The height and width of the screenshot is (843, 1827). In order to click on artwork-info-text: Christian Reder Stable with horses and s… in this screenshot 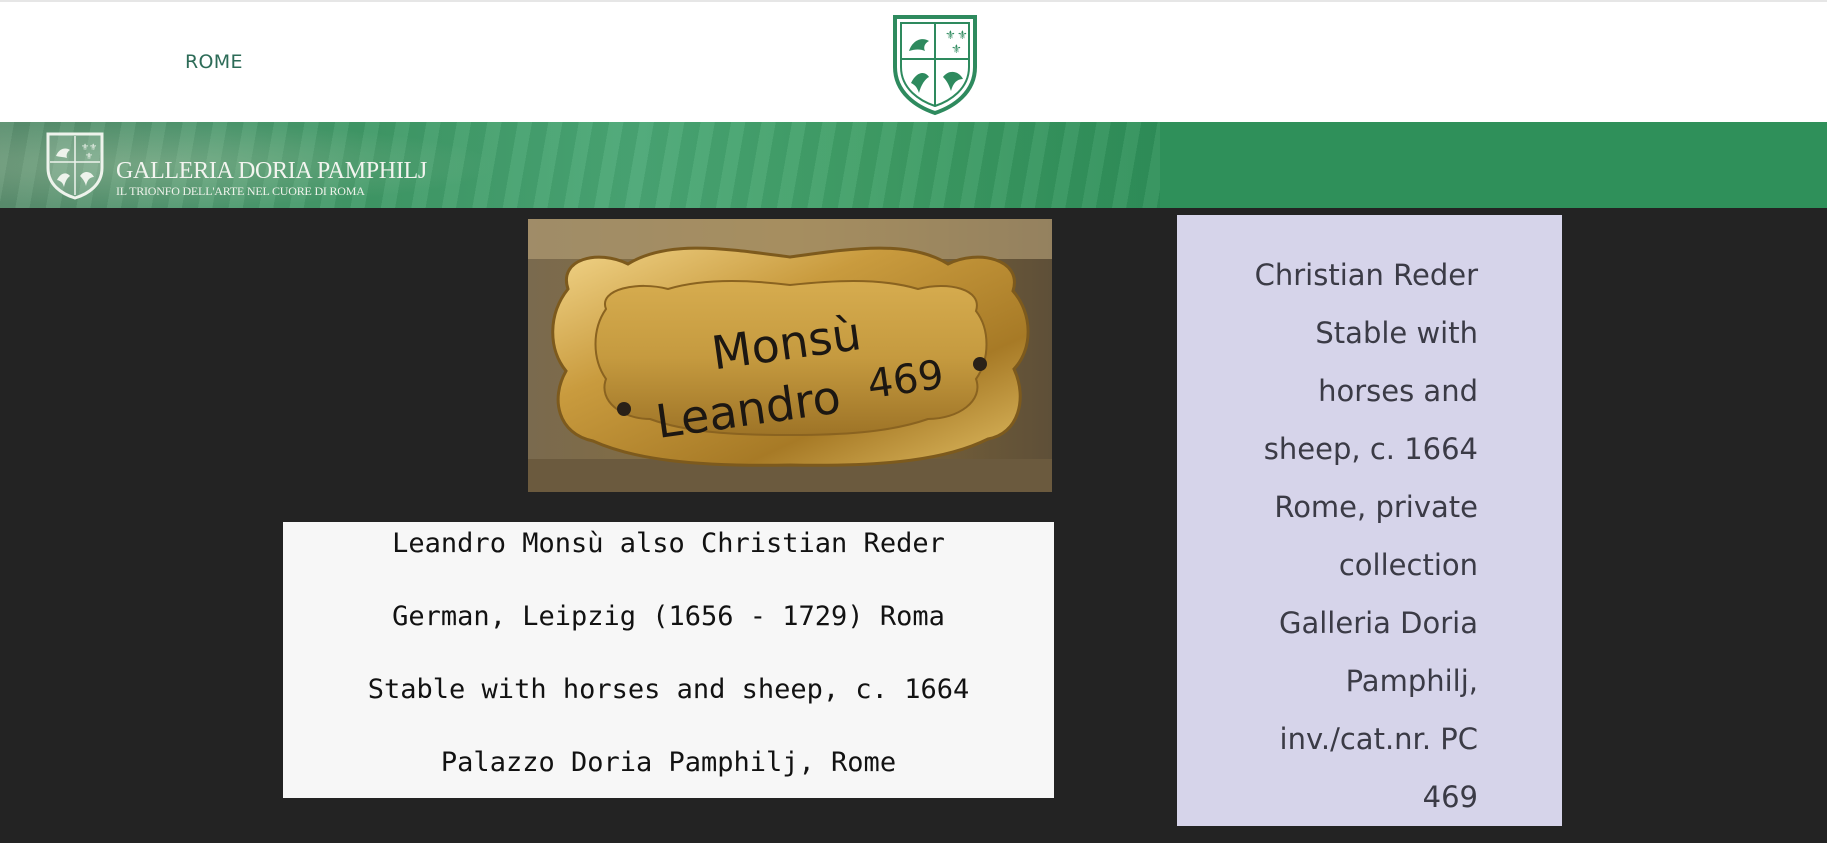, I will do `click(1348, 536)`.